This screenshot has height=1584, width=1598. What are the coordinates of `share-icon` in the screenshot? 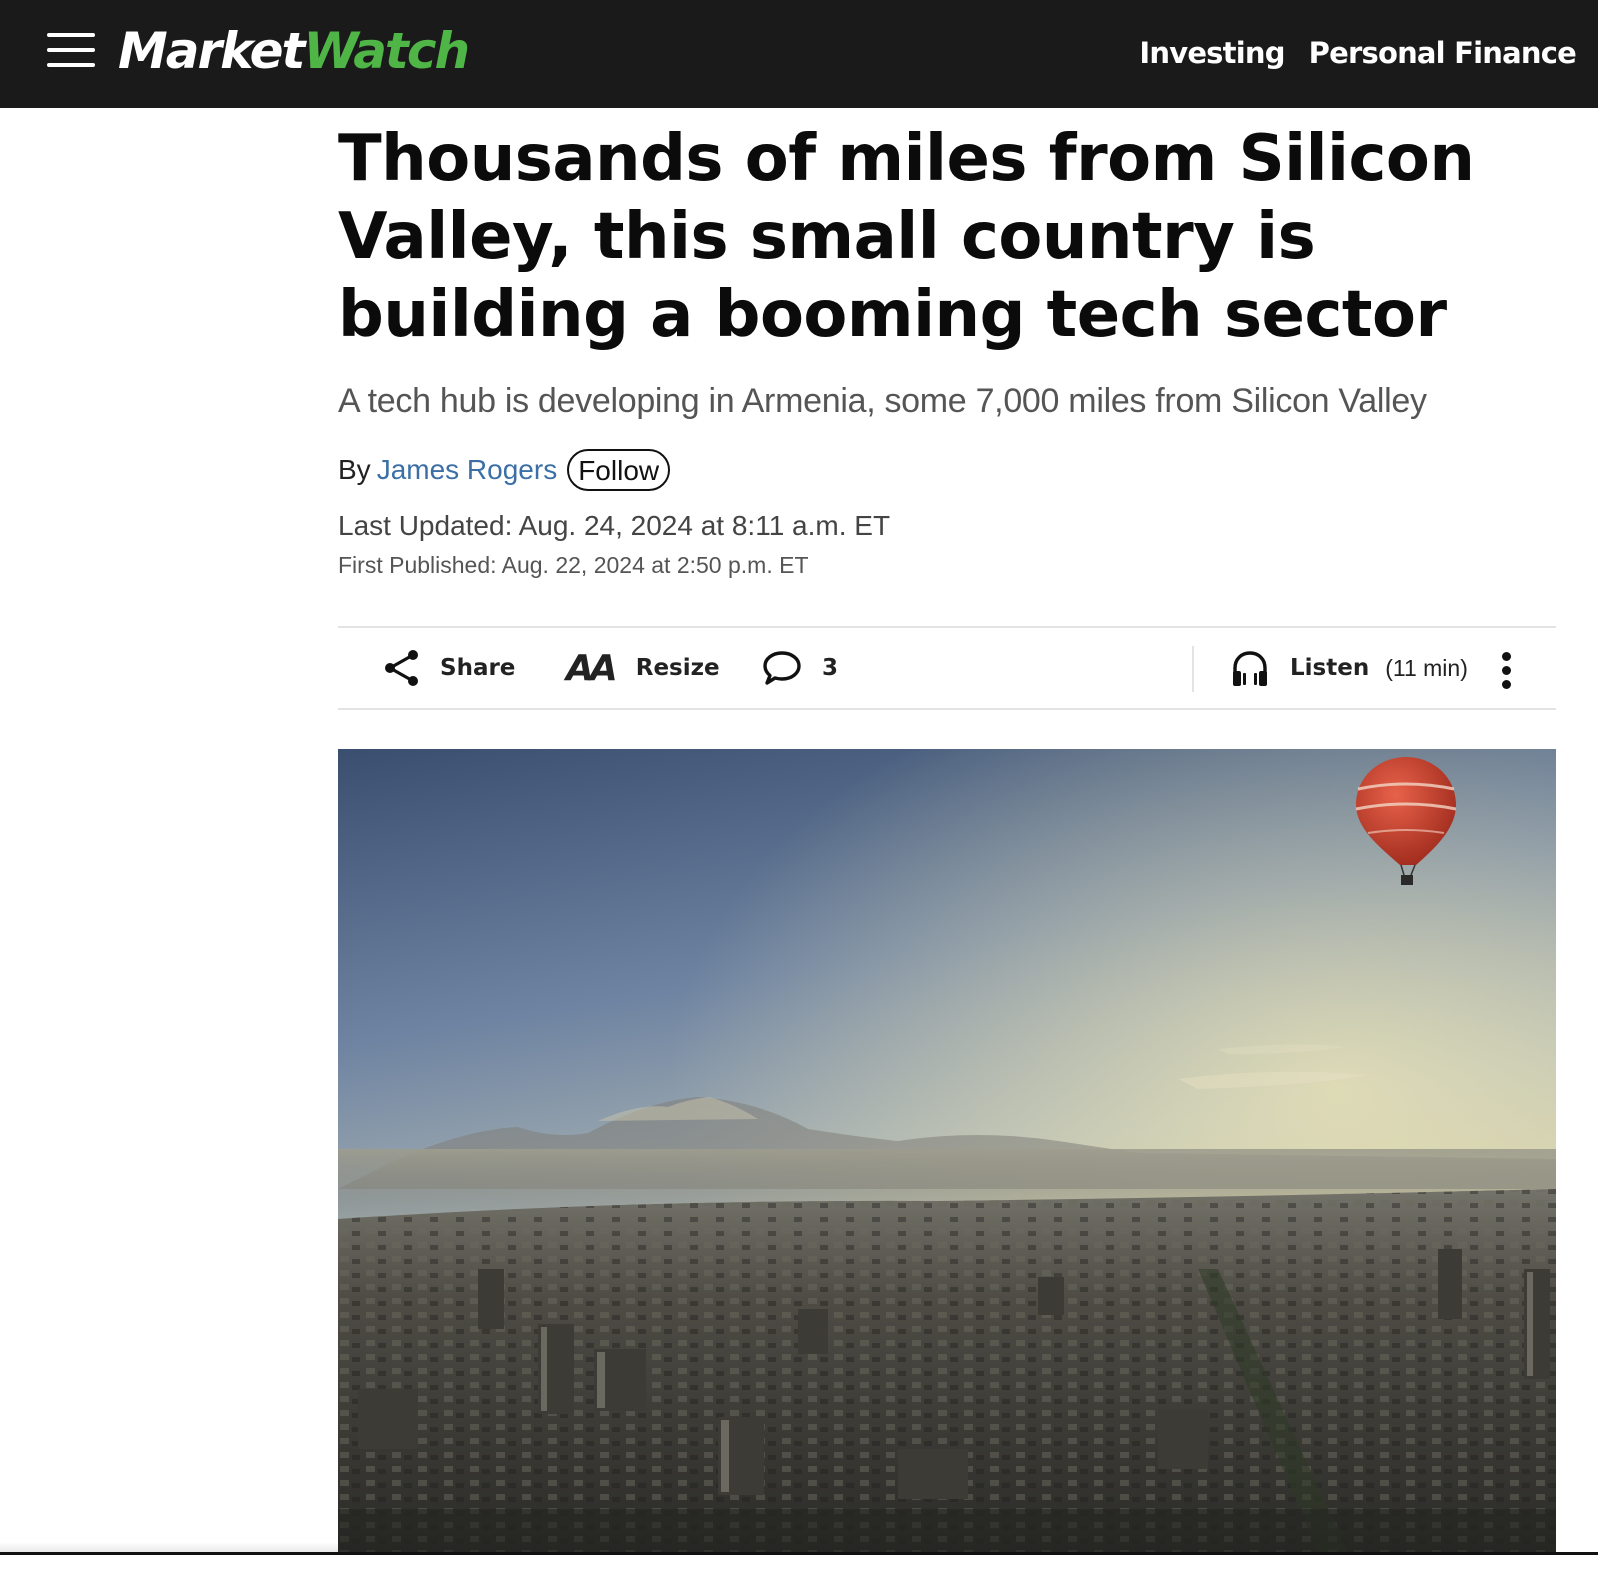 It's located at (401, 668).